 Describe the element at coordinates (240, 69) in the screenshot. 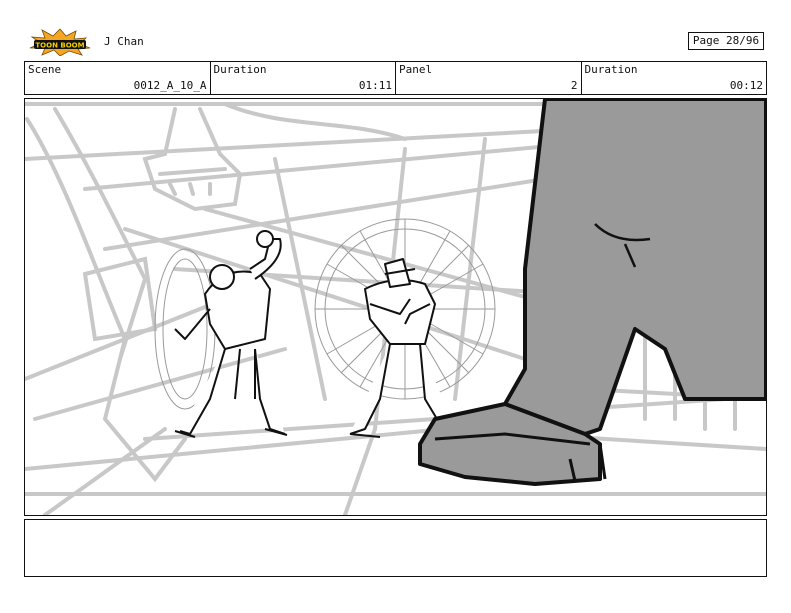

I see `scene-duration-label: Duration` at that location.